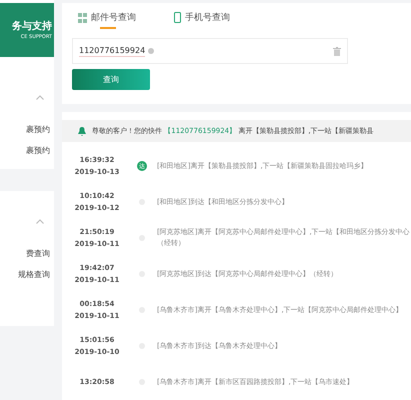 The image size is (411, 400). What do you see at coordinates (32, 26) in the screenshot?
I see `brand-title: 务与支持` at bounding box center [32, 26].